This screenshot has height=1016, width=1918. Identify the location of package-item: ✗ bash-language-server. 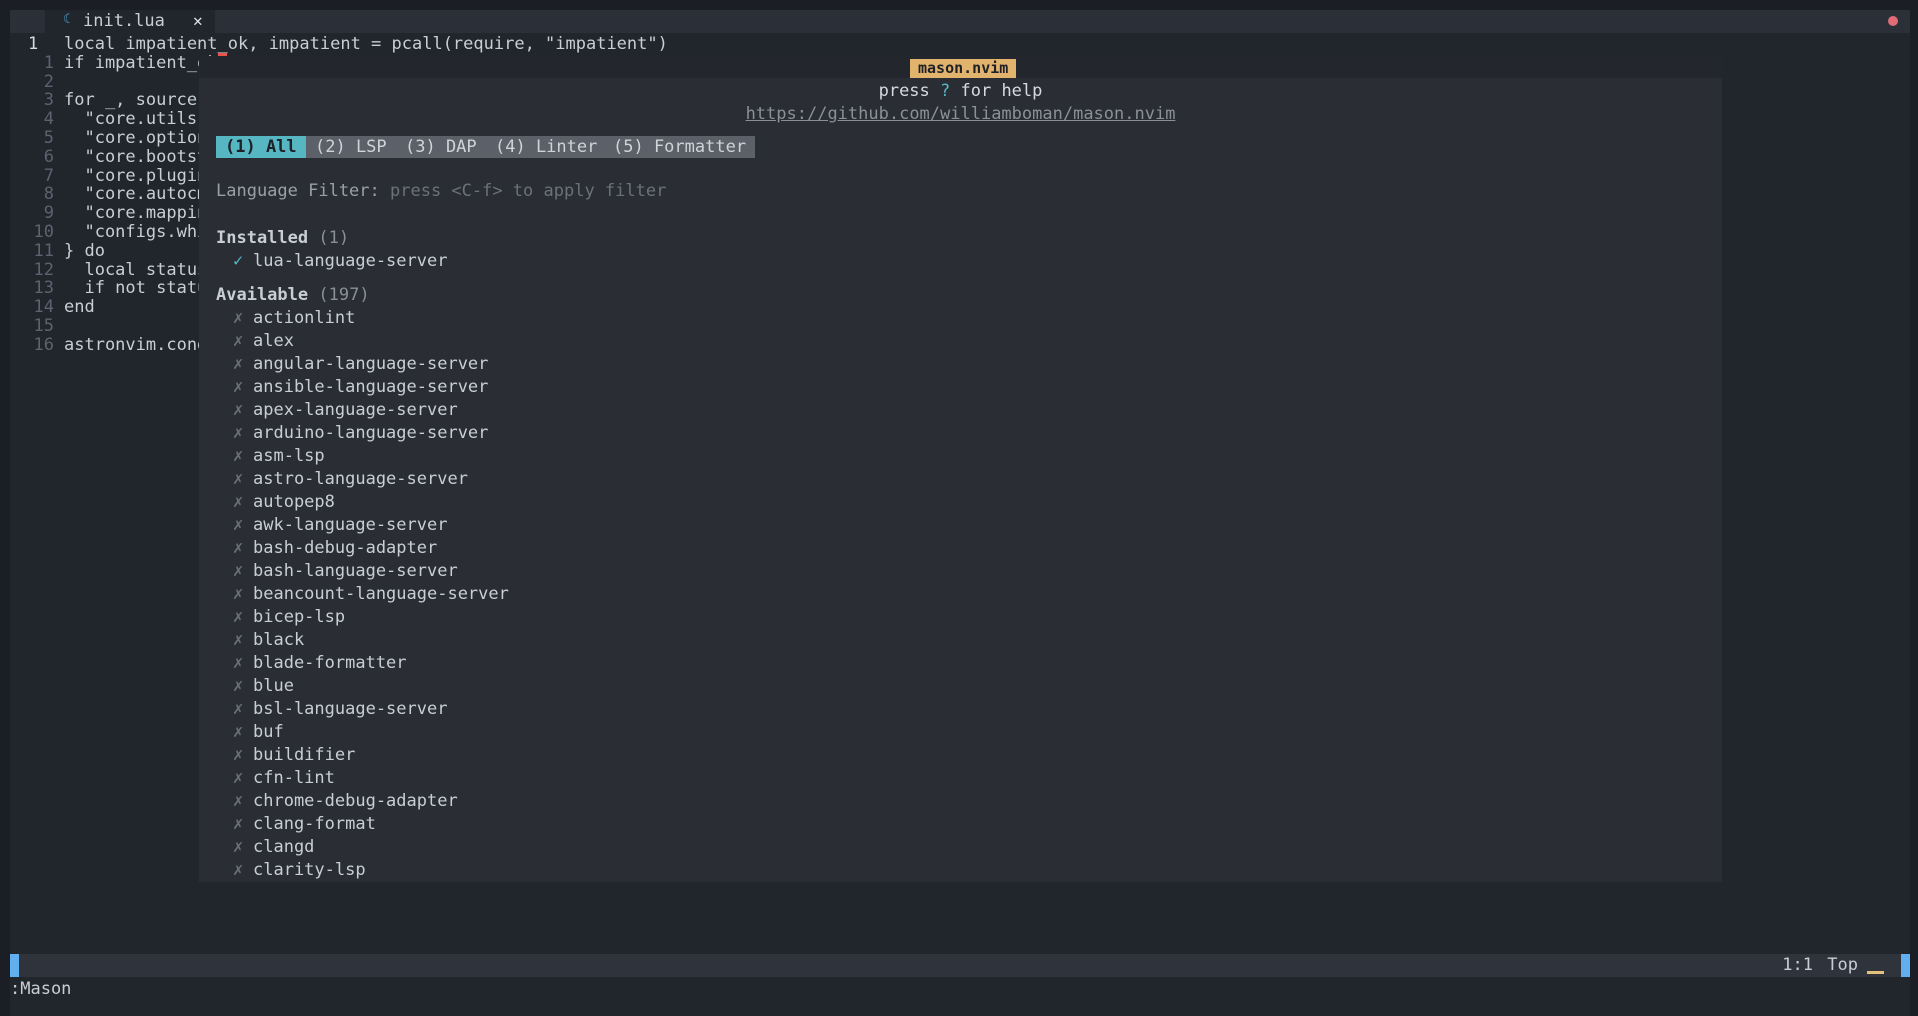
(337, 571).